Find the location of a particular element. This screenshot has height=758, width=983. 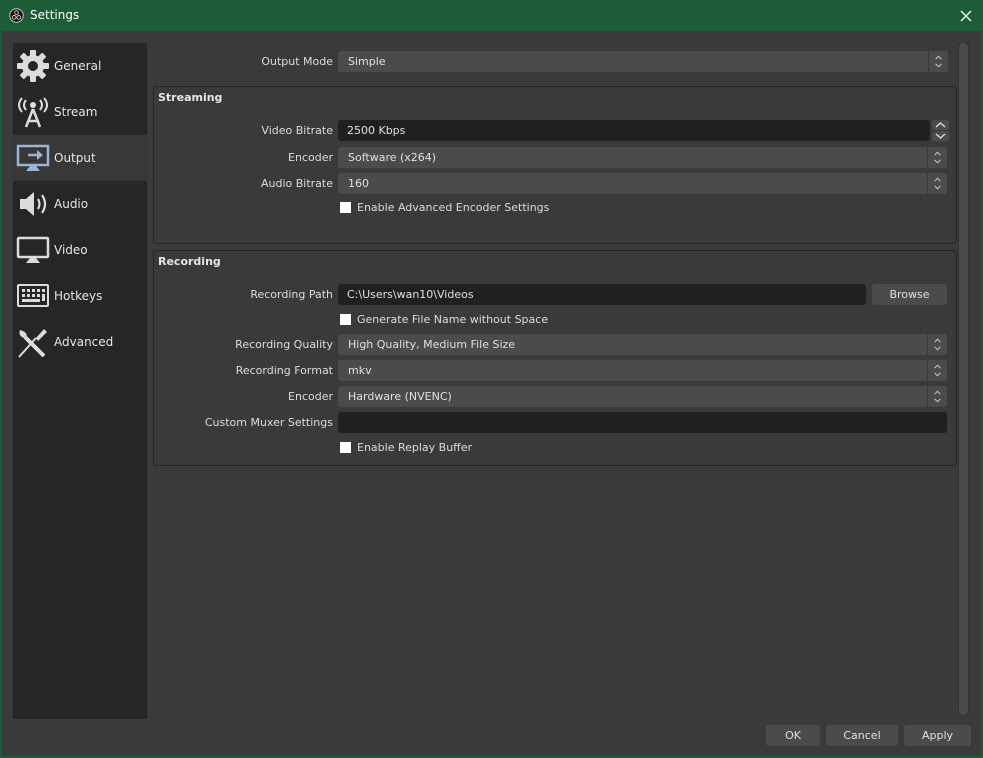

streaming-title: Streaming is located at coordinates (190, 97).